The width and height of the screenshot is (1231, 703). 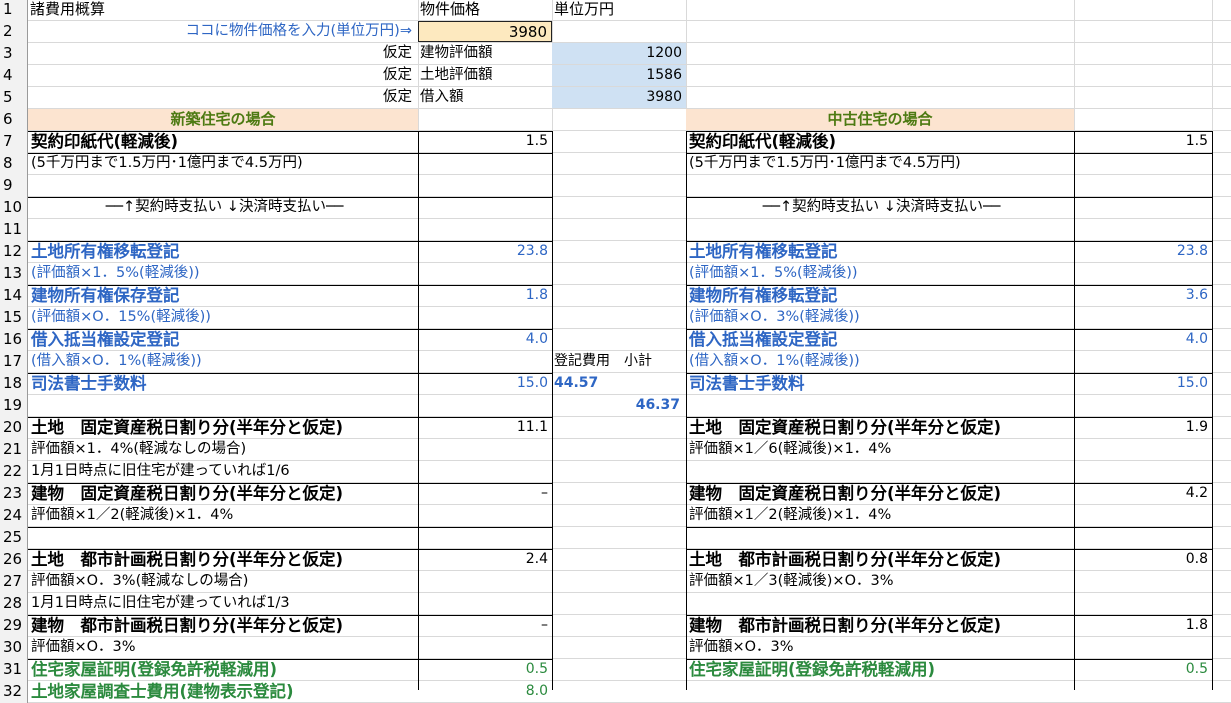 I want to click on cell-b16: 4.0, so click(x=485, y=339).